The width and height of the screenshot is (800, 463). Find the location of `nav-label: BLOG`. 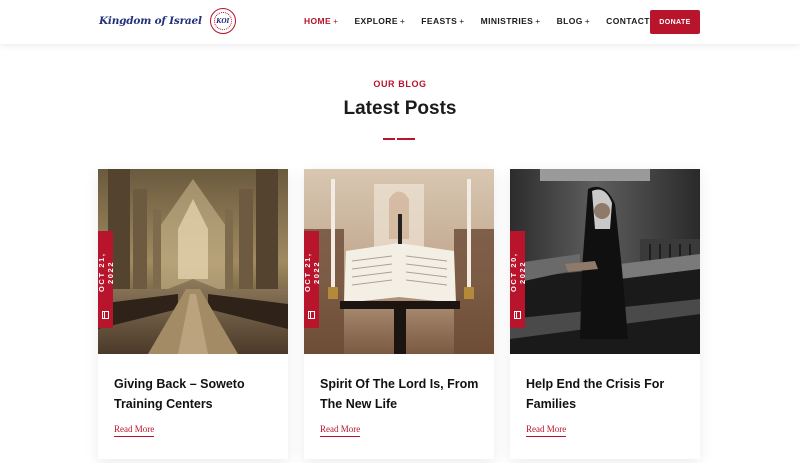

nav-label: BLOG is located at coordinates (569, 21).